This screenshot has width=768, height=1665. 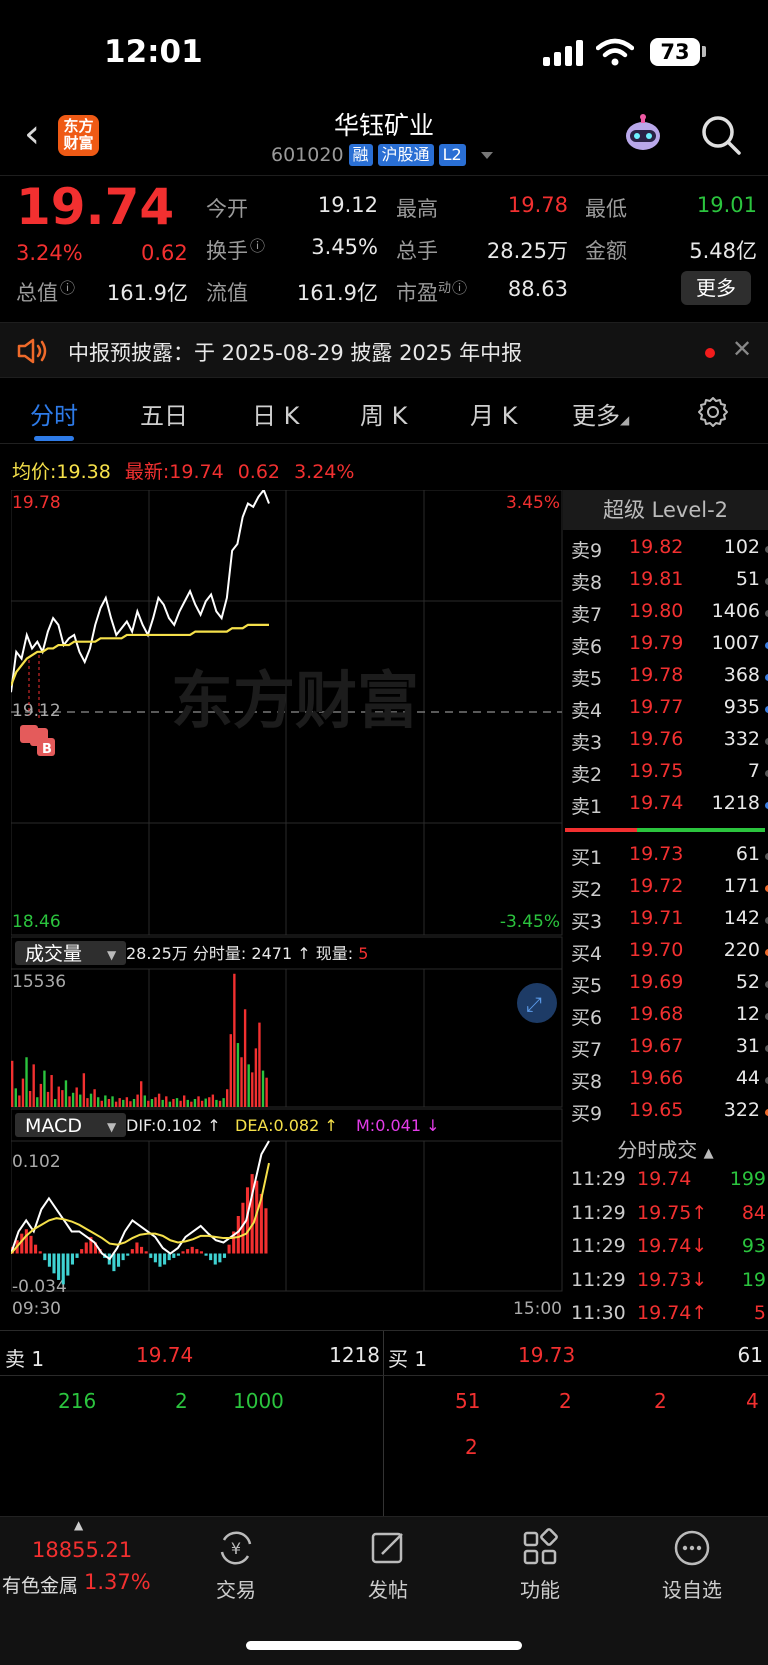 What do you see at coordinates (669, 1047) in the screenshot?
I see `bid-row: 买7 19.67 31` at bounding box center [669, 1047].